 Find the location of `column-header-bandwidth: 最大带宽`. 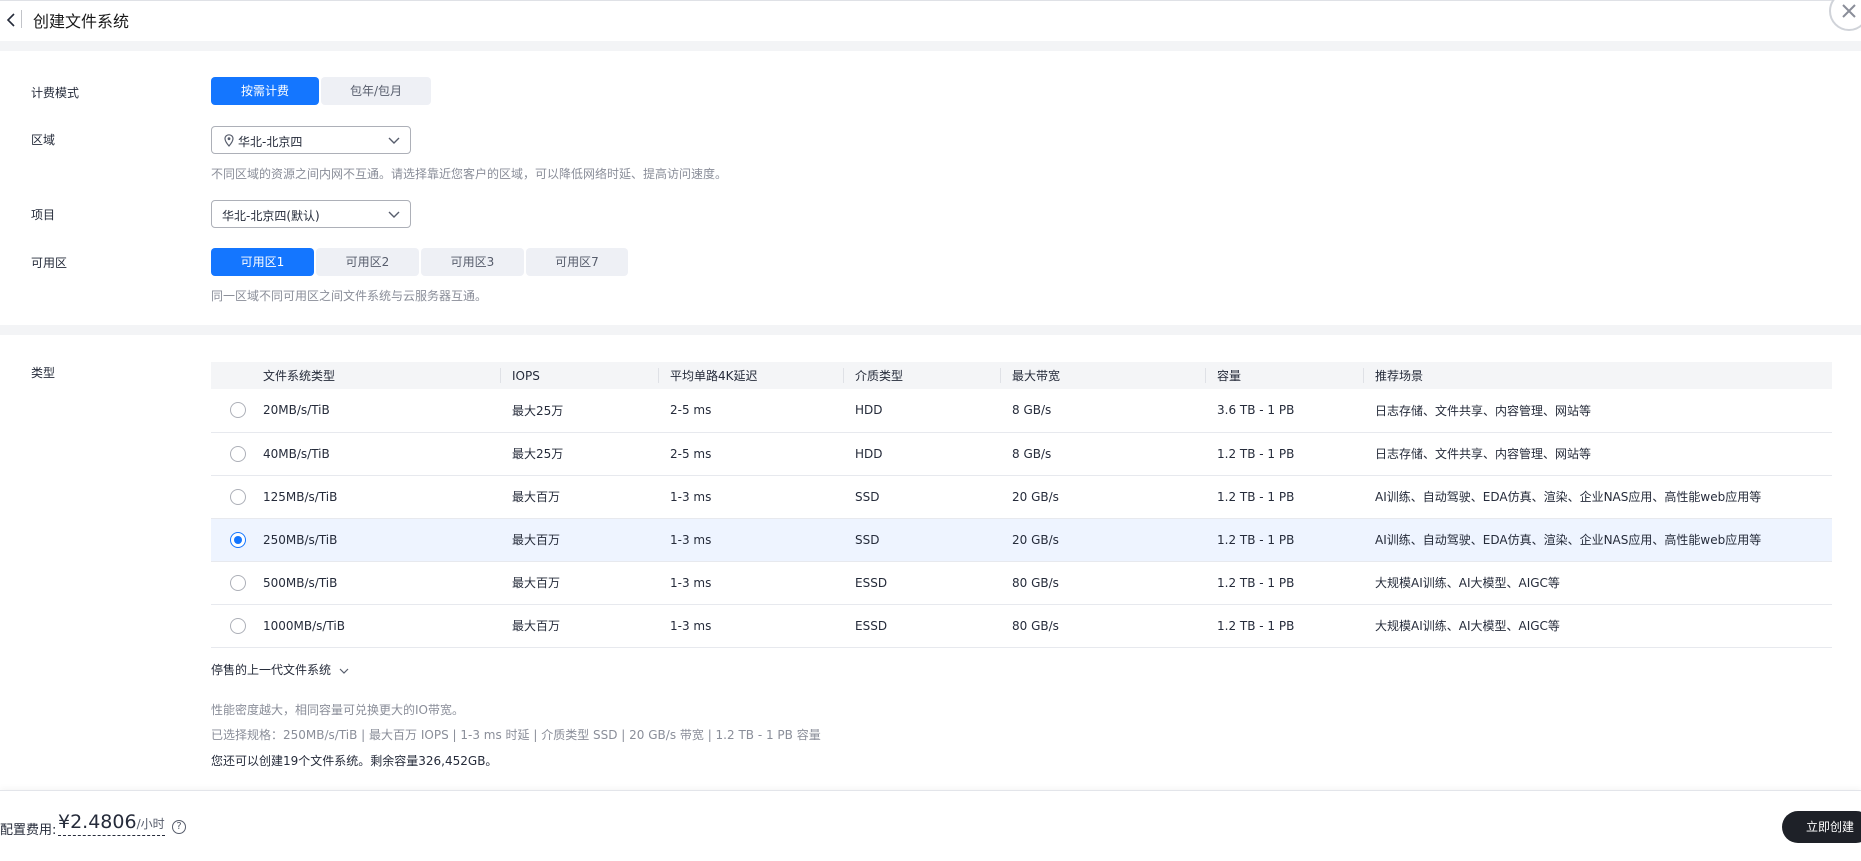

column-header-bandwidth: 最大带宽 is located at coordinates (1102, 375).